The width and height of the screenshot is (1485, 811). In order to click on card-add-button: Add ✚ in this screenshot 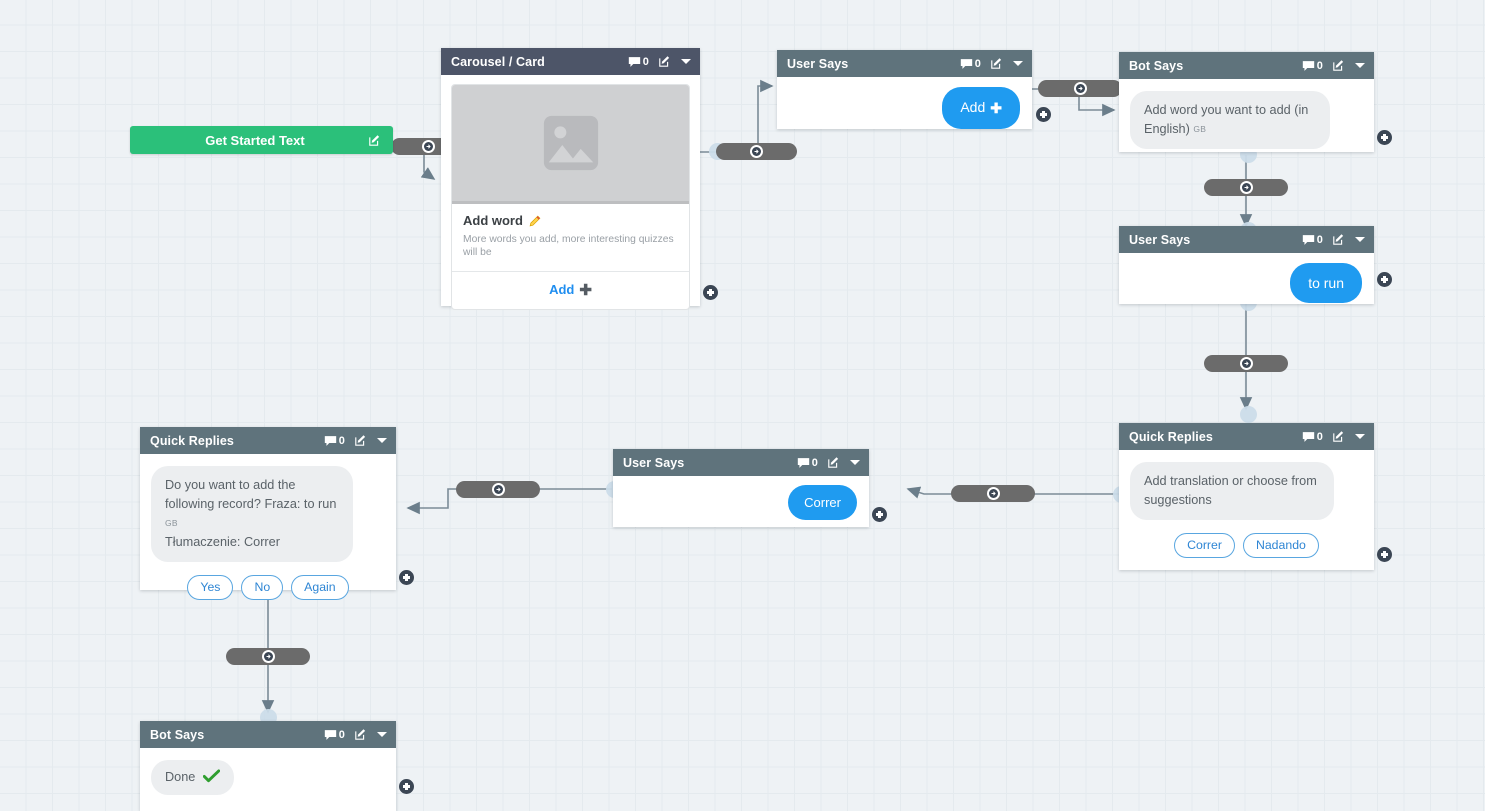, I will do `click(570, 290)`.